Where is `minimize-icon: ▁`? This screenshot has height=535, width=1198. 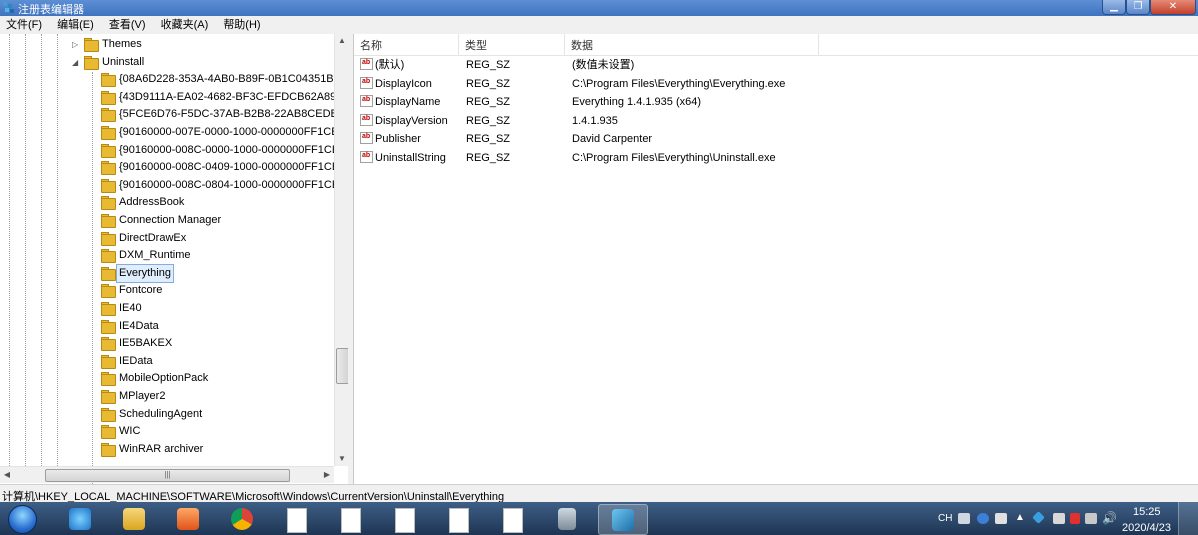 minimize-icon: ▁ is located at coordinates (1114, 6).